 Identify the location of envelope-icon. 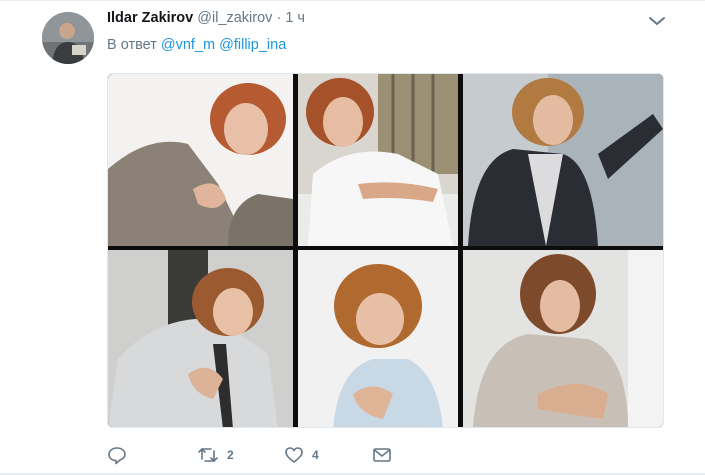
(382, 455).